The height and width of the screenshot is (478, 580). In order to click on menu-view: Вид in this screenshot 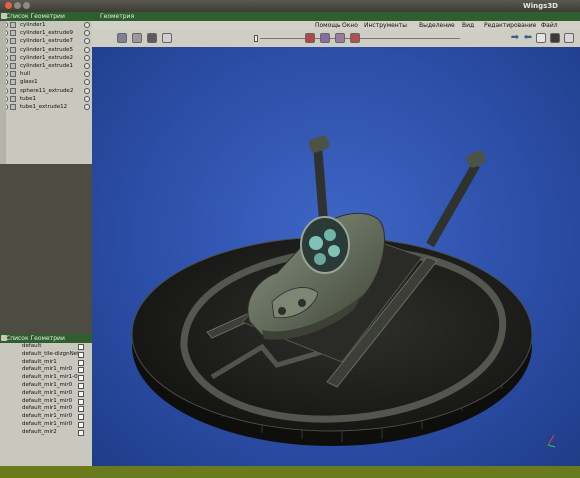, I will do `click(468, 25)`.